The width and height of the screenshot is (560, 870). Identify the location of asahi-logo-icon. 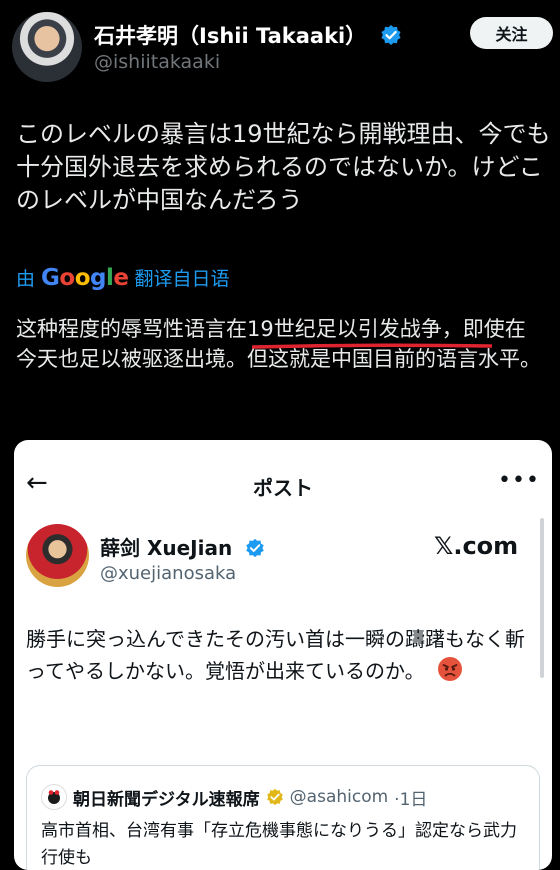
(54, 797).